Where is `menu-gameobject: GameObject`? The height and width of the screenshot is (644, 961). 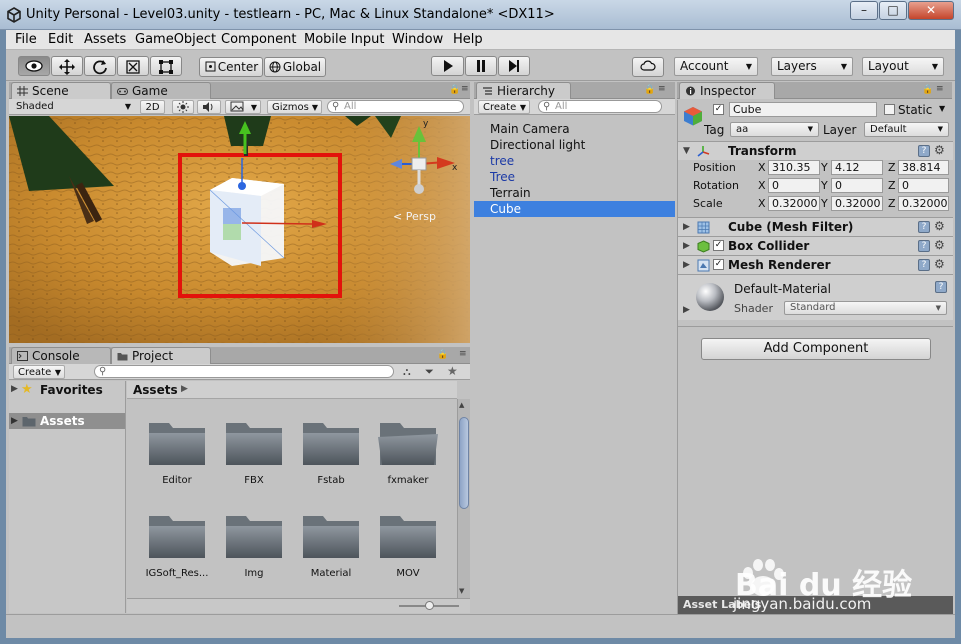 menu-gameobject: GameObject is located at coordinates (175, 39).